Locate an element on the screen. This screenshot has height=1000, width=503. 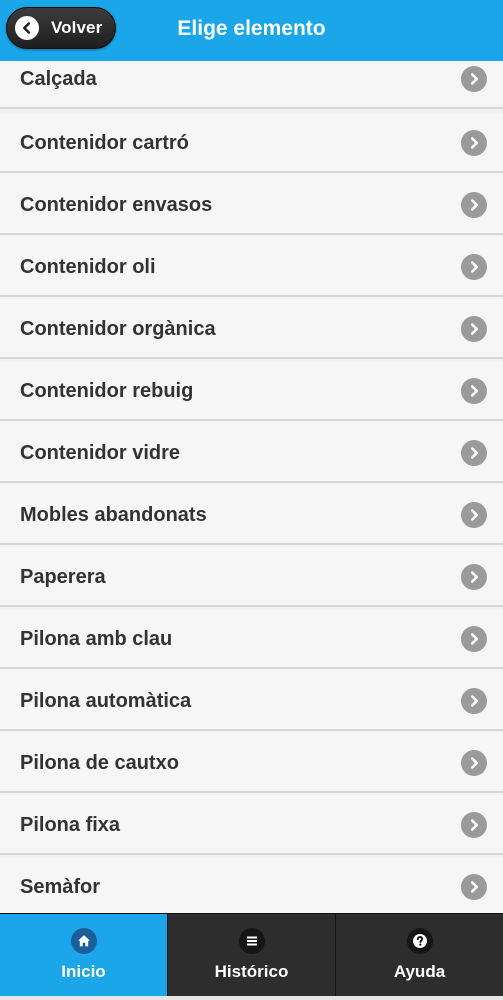
list-item: Contenidor vidre is located at coordinates (251, 453).